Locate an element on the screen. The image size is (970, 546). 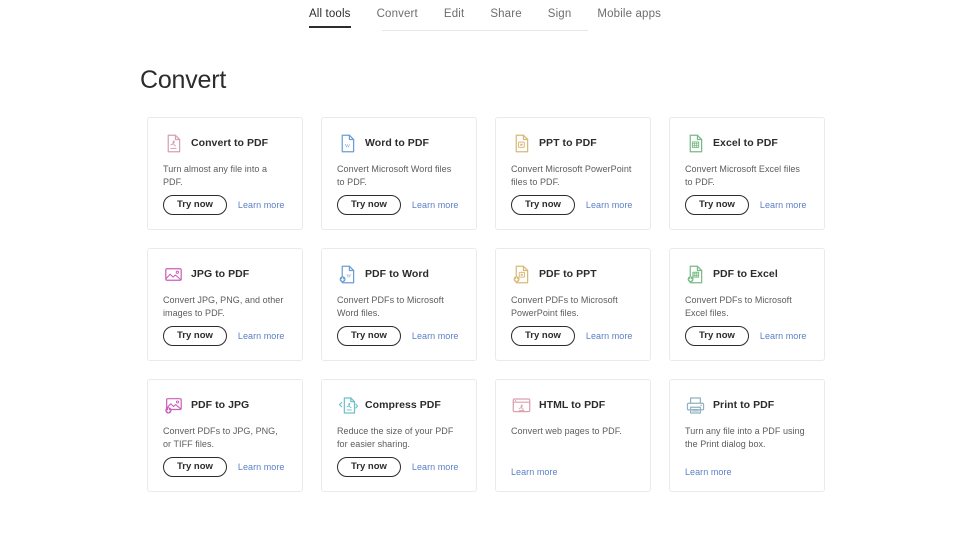
card-header: Compress PDF is located at coordinates (399, 405).